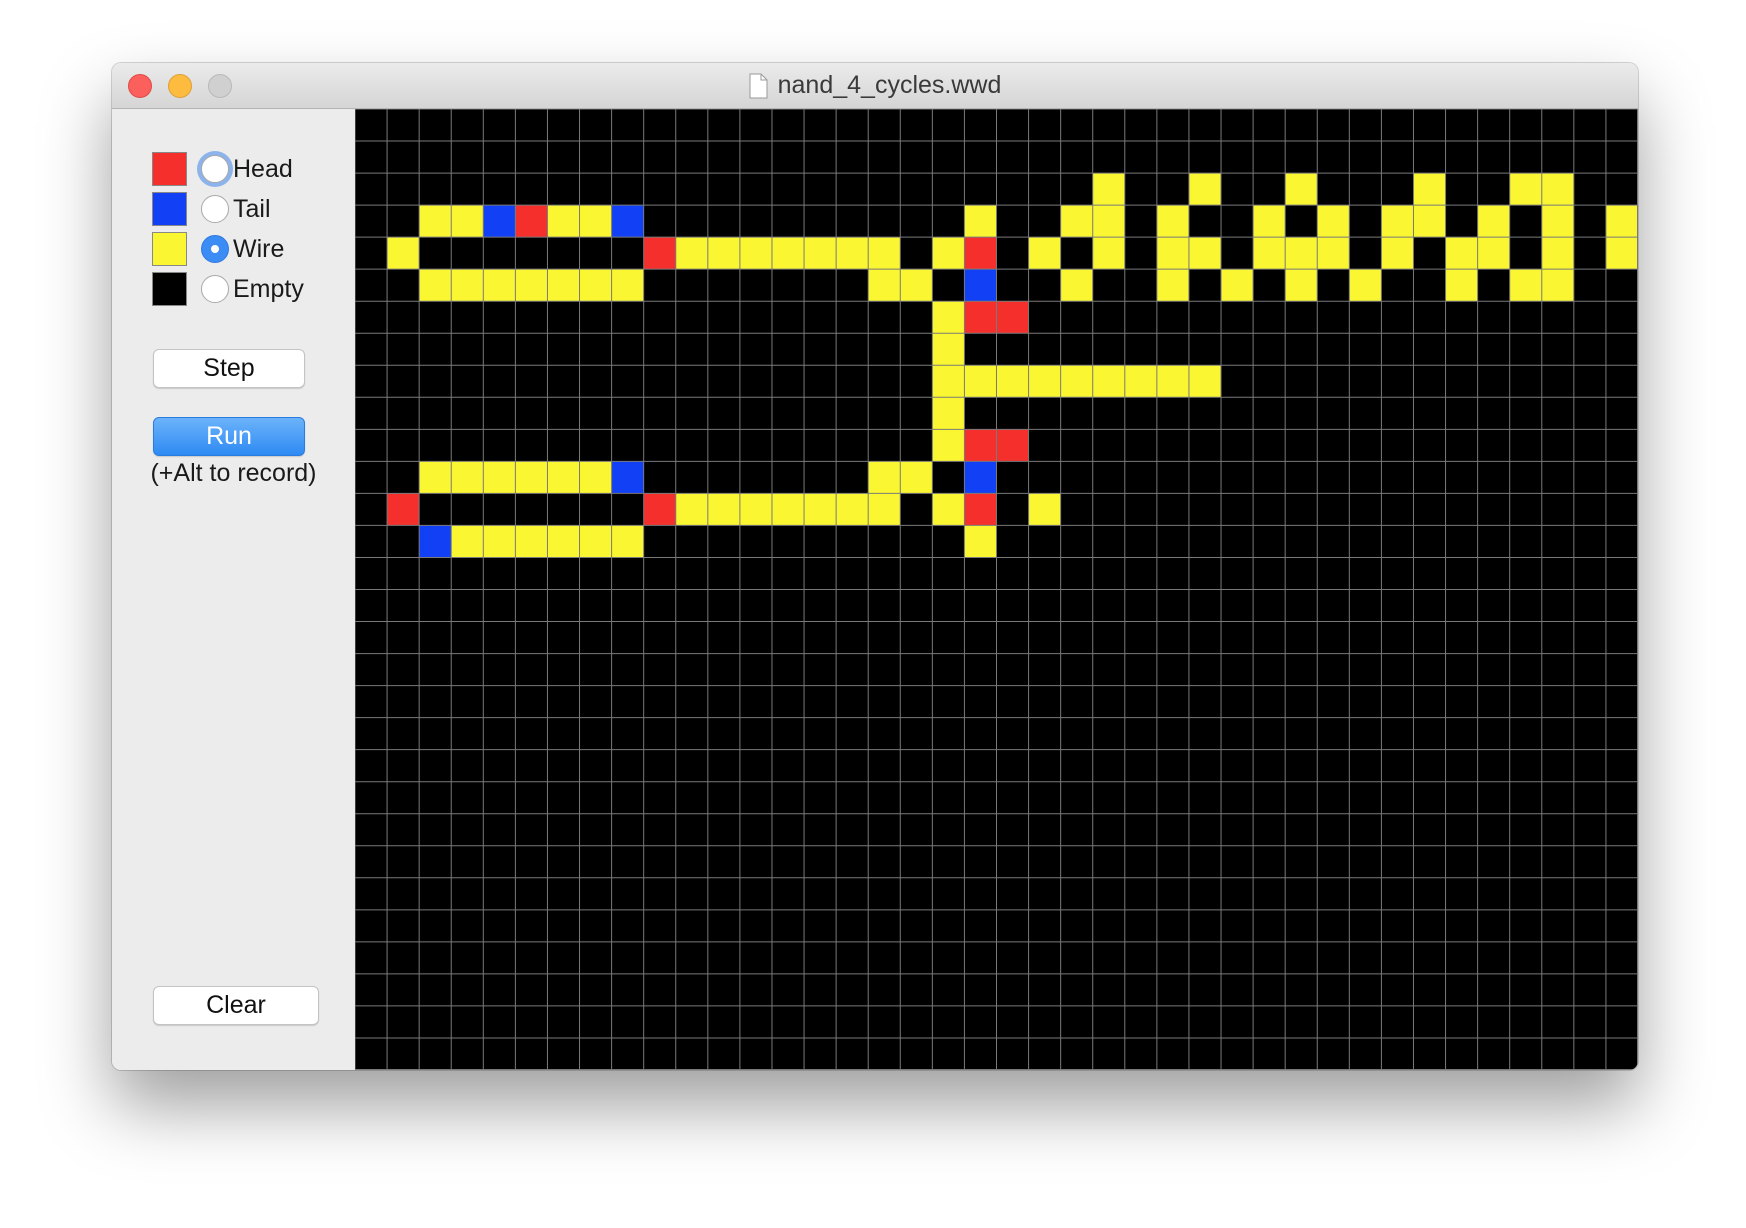  I want to click on step-button: Step, so click(229, 368).